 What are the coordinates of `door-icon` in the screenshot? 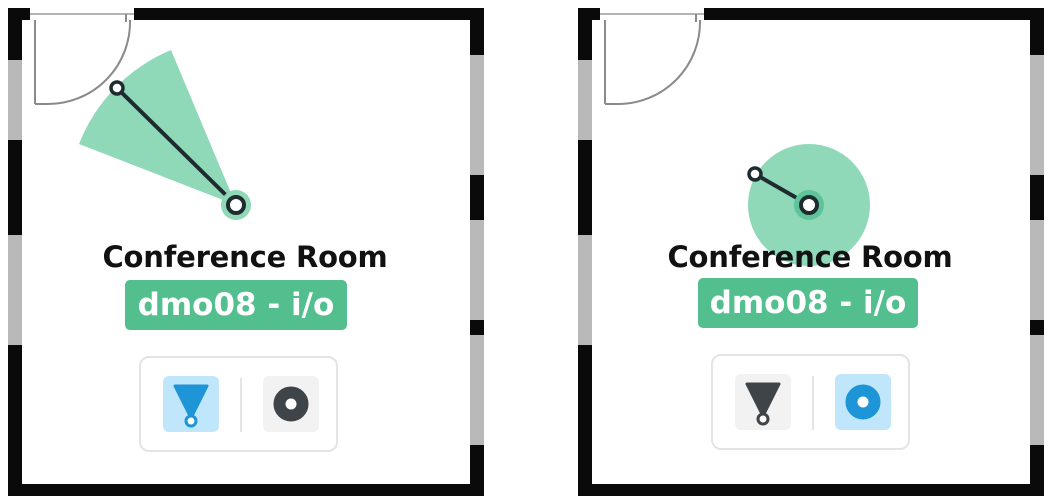 It's located at (653, 59).